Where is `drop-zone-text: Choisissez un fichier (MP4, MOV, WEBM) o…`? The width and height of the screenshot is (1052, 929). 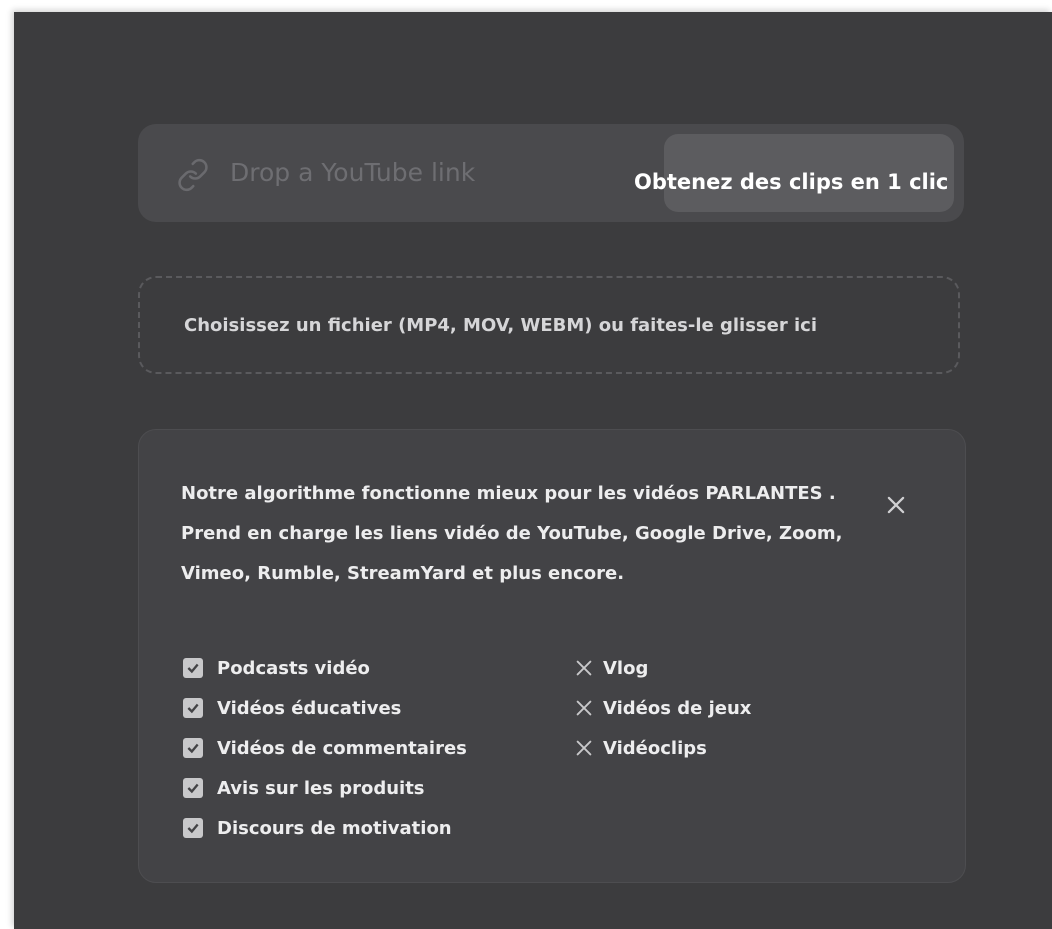 drop-zone-text: Choisissez un fichier (MP4, MOV, WEBM) o… is located at coordinates (500, 325).